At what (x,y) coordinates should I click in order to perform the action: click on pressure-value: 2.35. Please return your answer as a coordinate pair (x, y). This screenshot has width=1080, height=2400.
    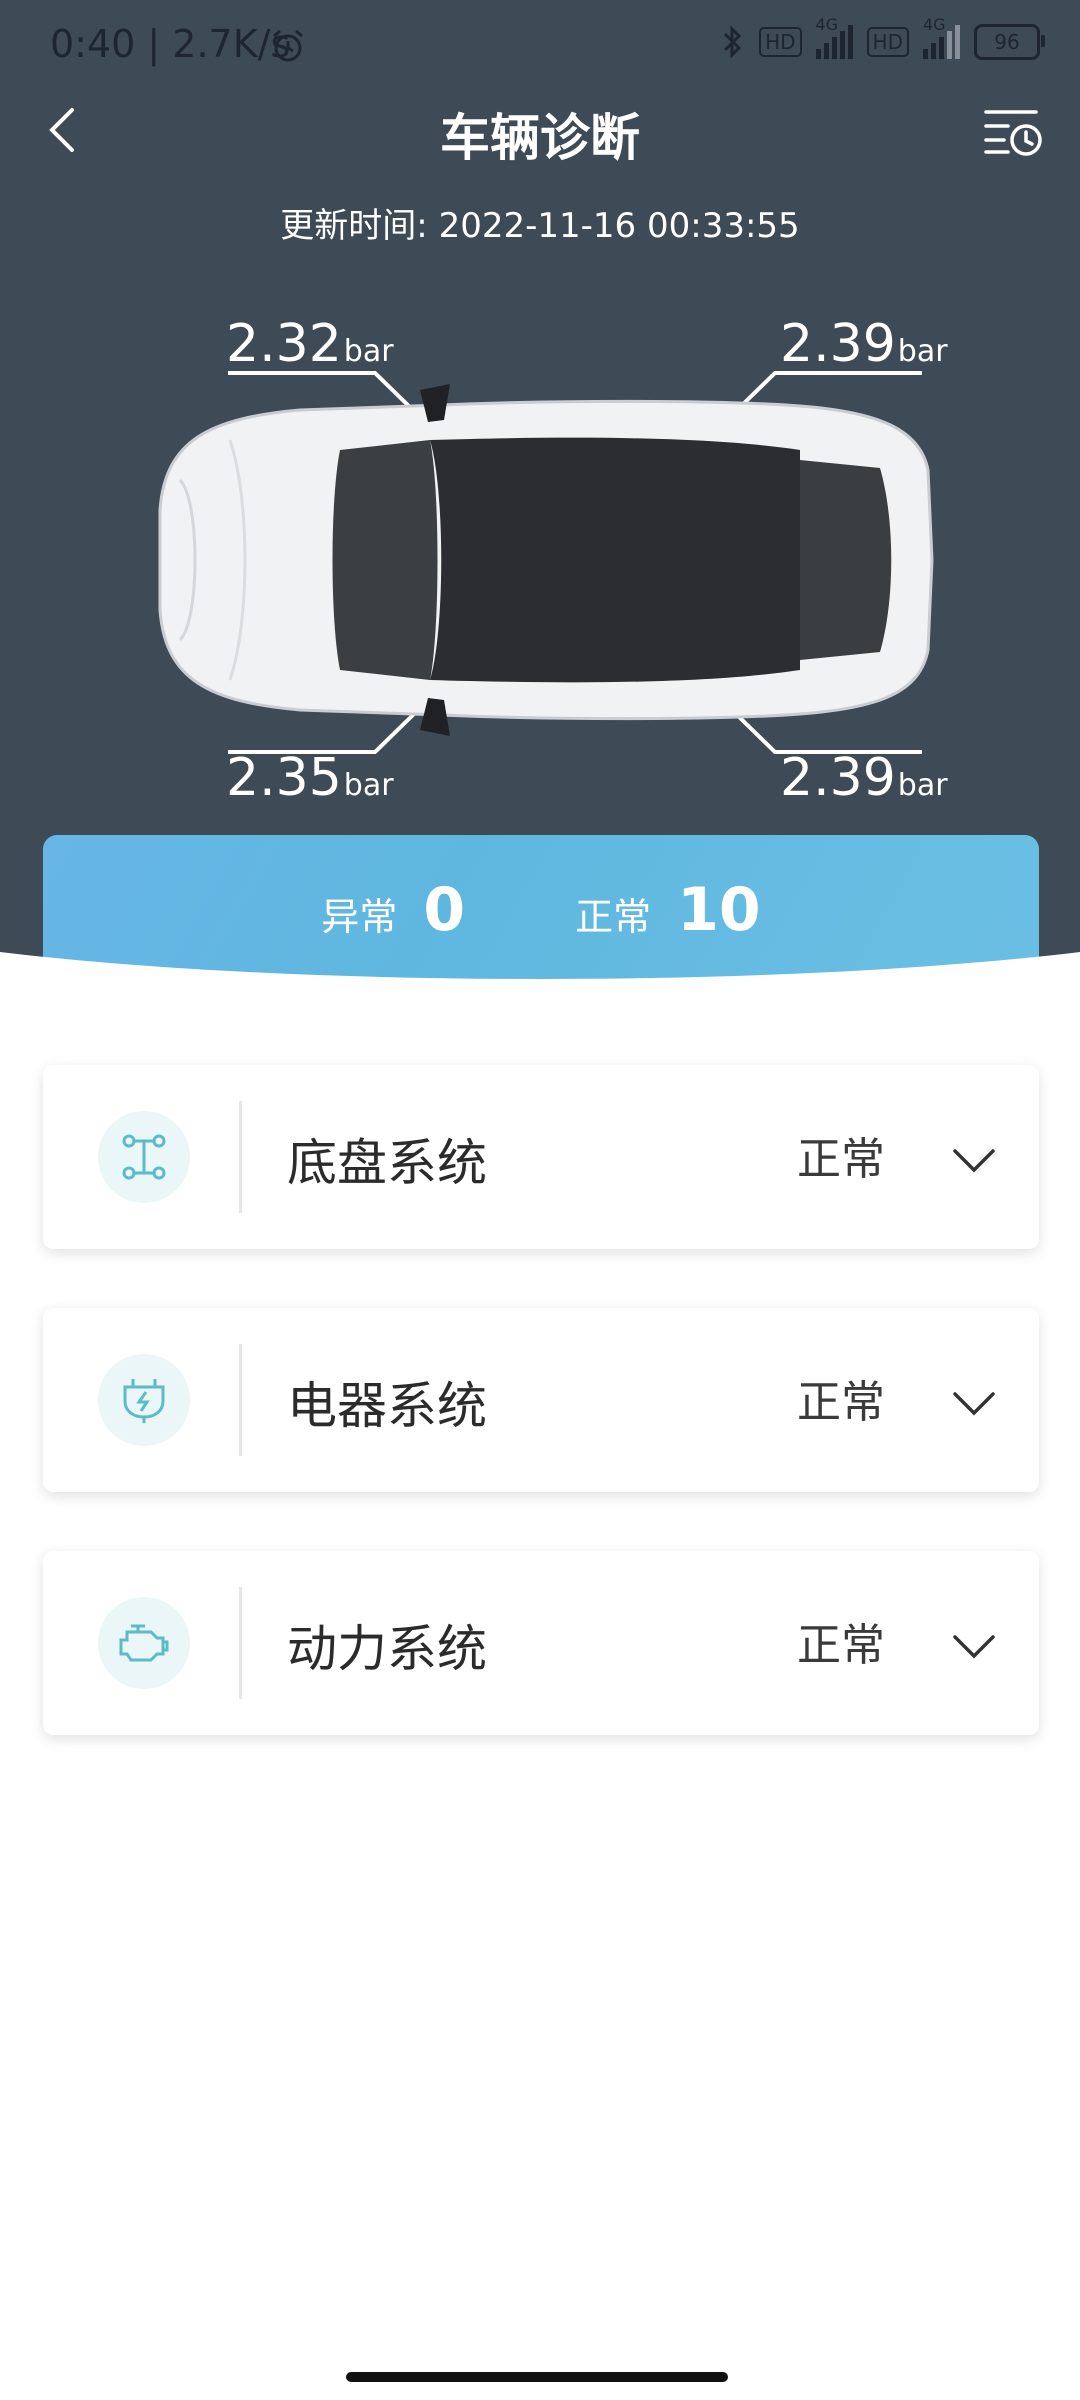
    Looking at the image, I should click on (284, 778).